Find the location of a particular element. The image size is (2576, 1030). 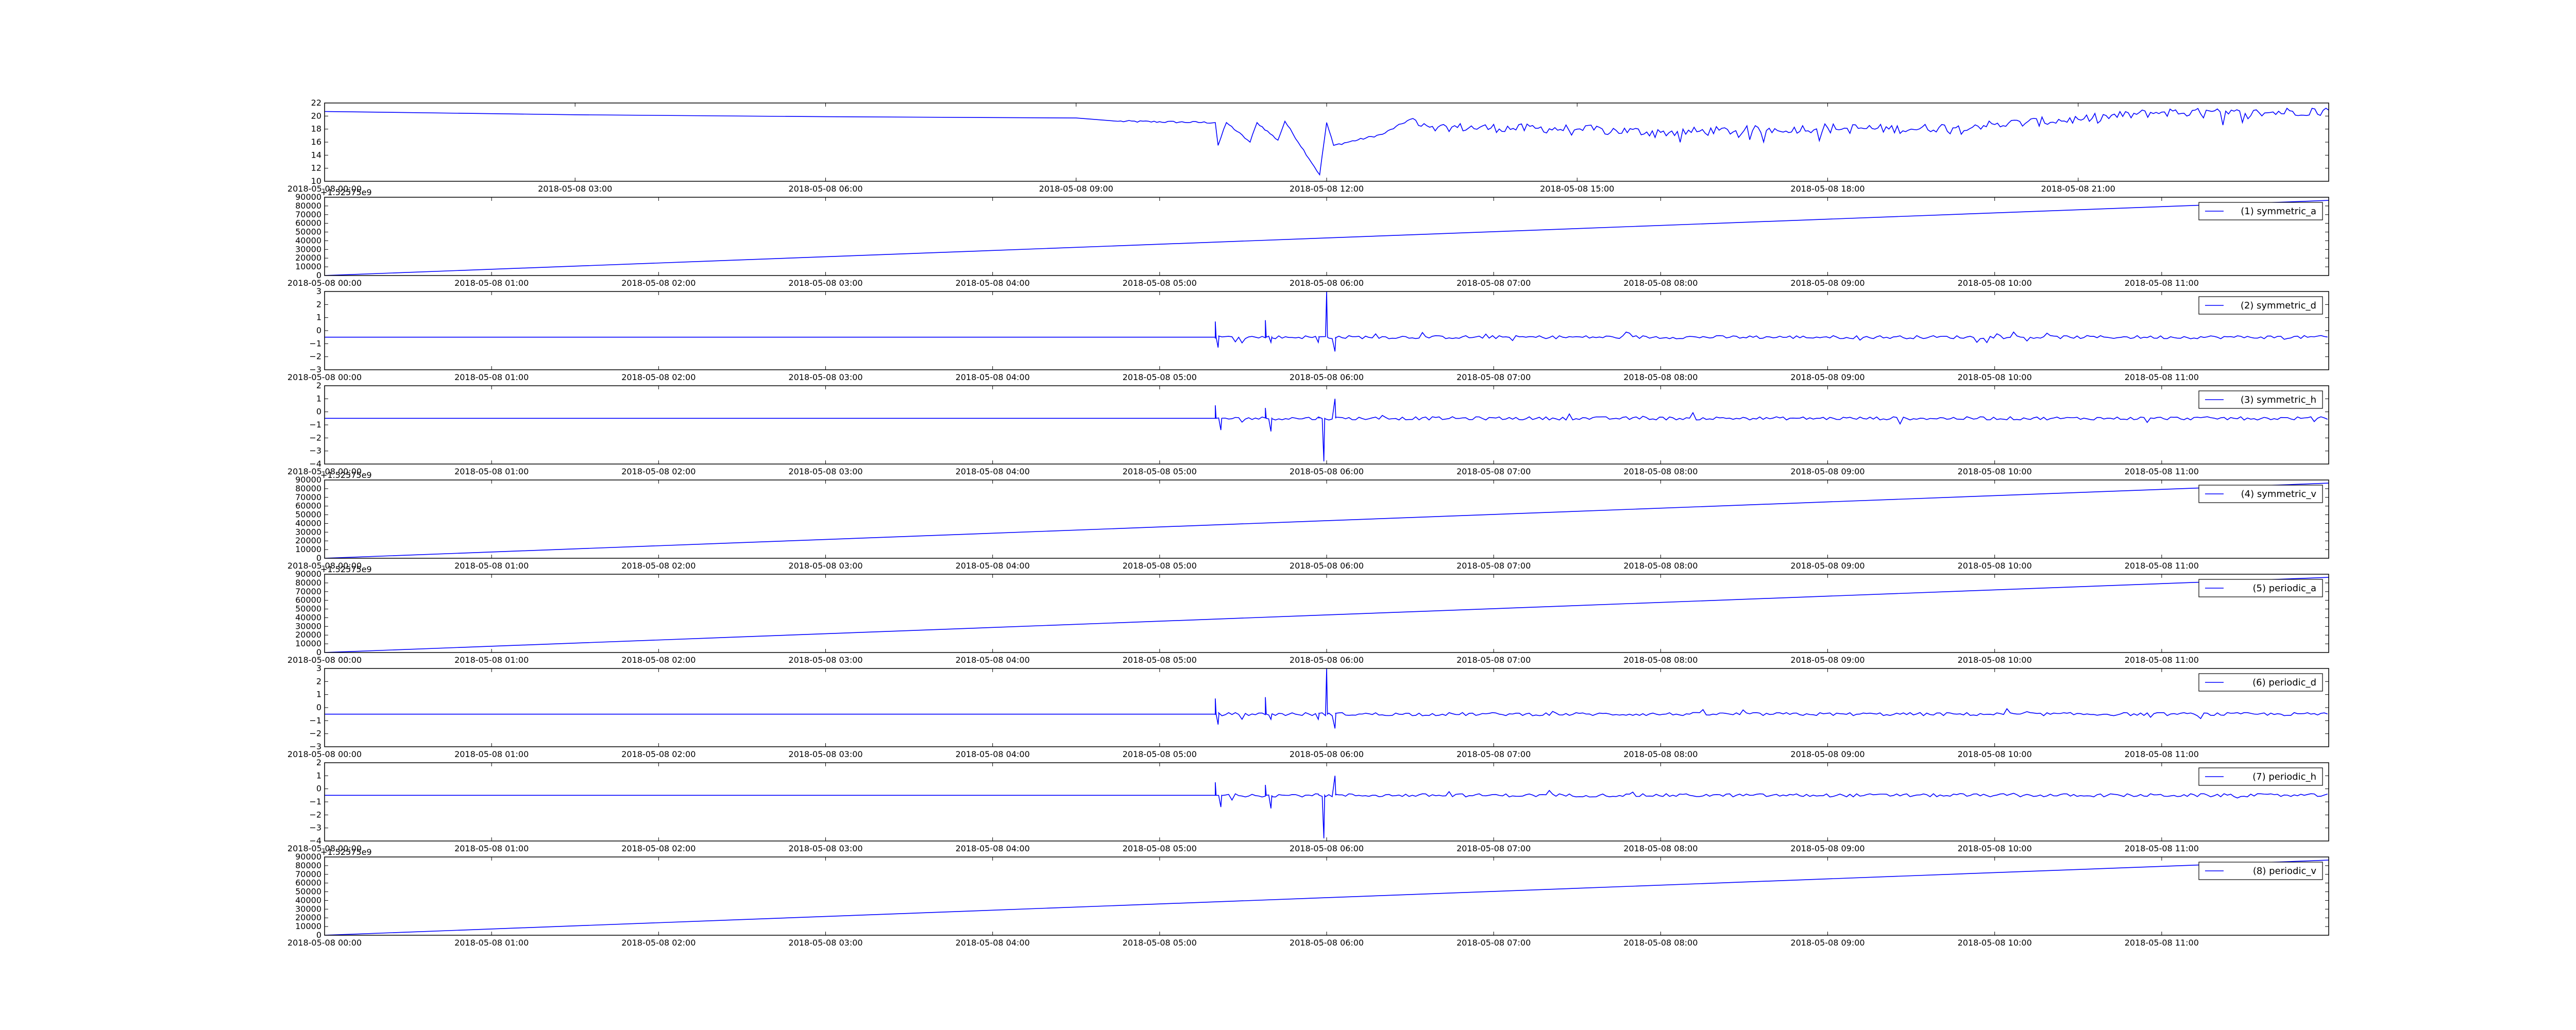

y-tick-label: 22 is located at coordinates (316, 103).